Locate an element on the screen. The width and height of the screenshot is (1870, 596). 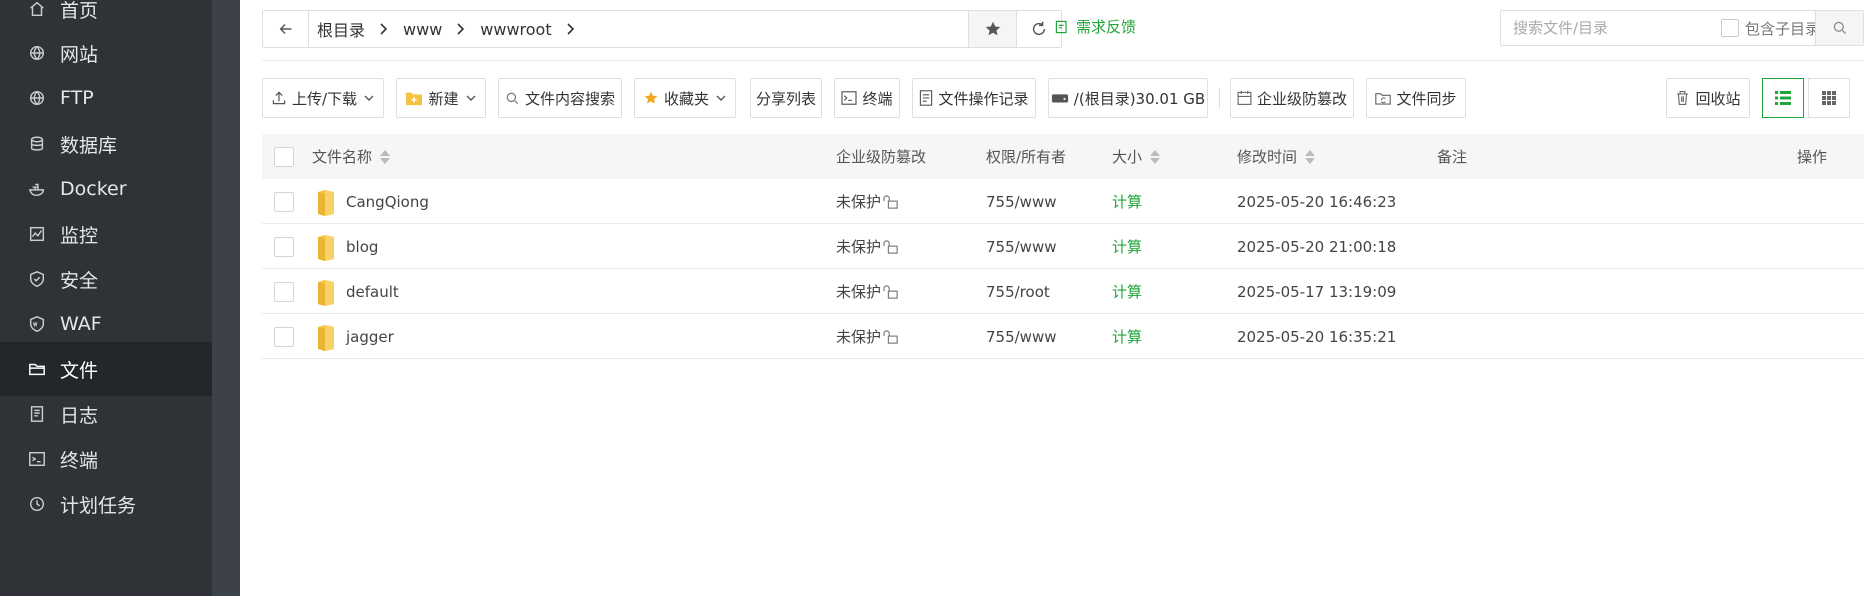
sidebar-item-cron: 计划任务 is located at coordinates (106, 504).